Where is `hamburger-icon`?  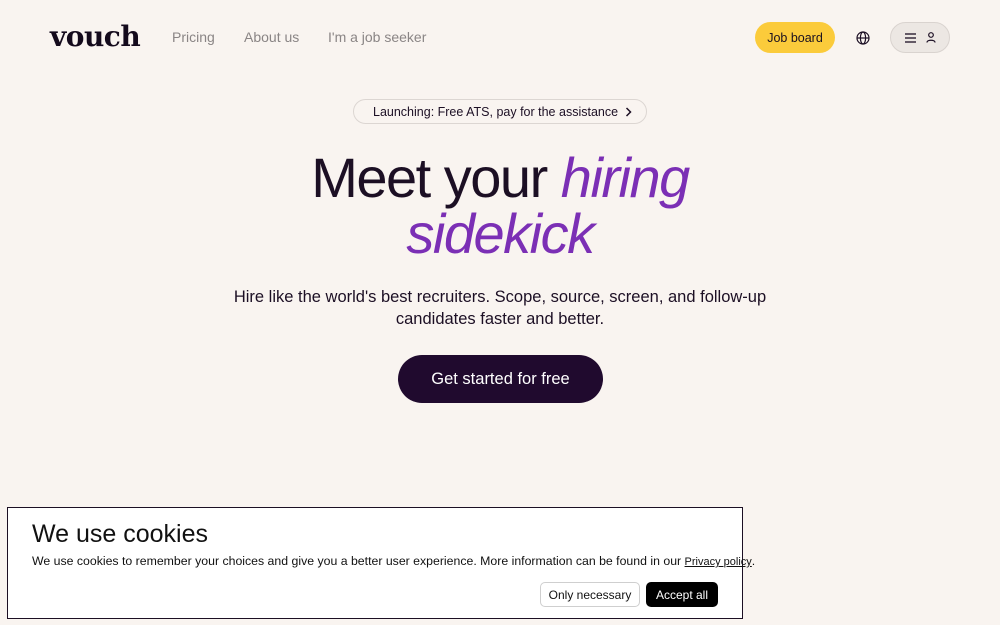
hamburger-icon is located at coordinates (910, 37).